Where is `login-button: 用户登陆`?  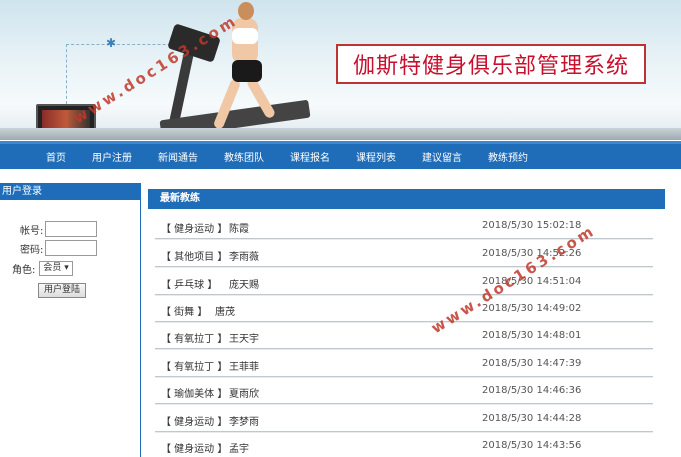 login-button: 用户登陆 is located at coordinates (62, 290).